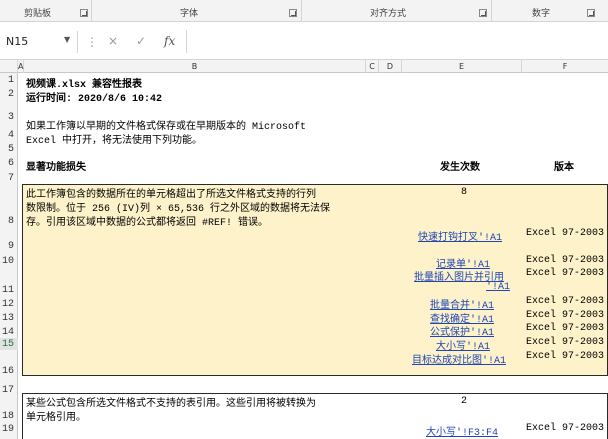 The height and width of the screenshot is (439, 608). I want to click on function-icon: fx, so click(169, 41).